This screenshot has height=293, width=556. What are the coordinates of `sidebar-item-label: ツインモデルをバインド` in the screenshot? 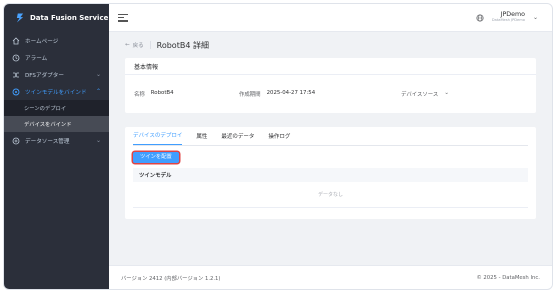 It's located at (56, 92).